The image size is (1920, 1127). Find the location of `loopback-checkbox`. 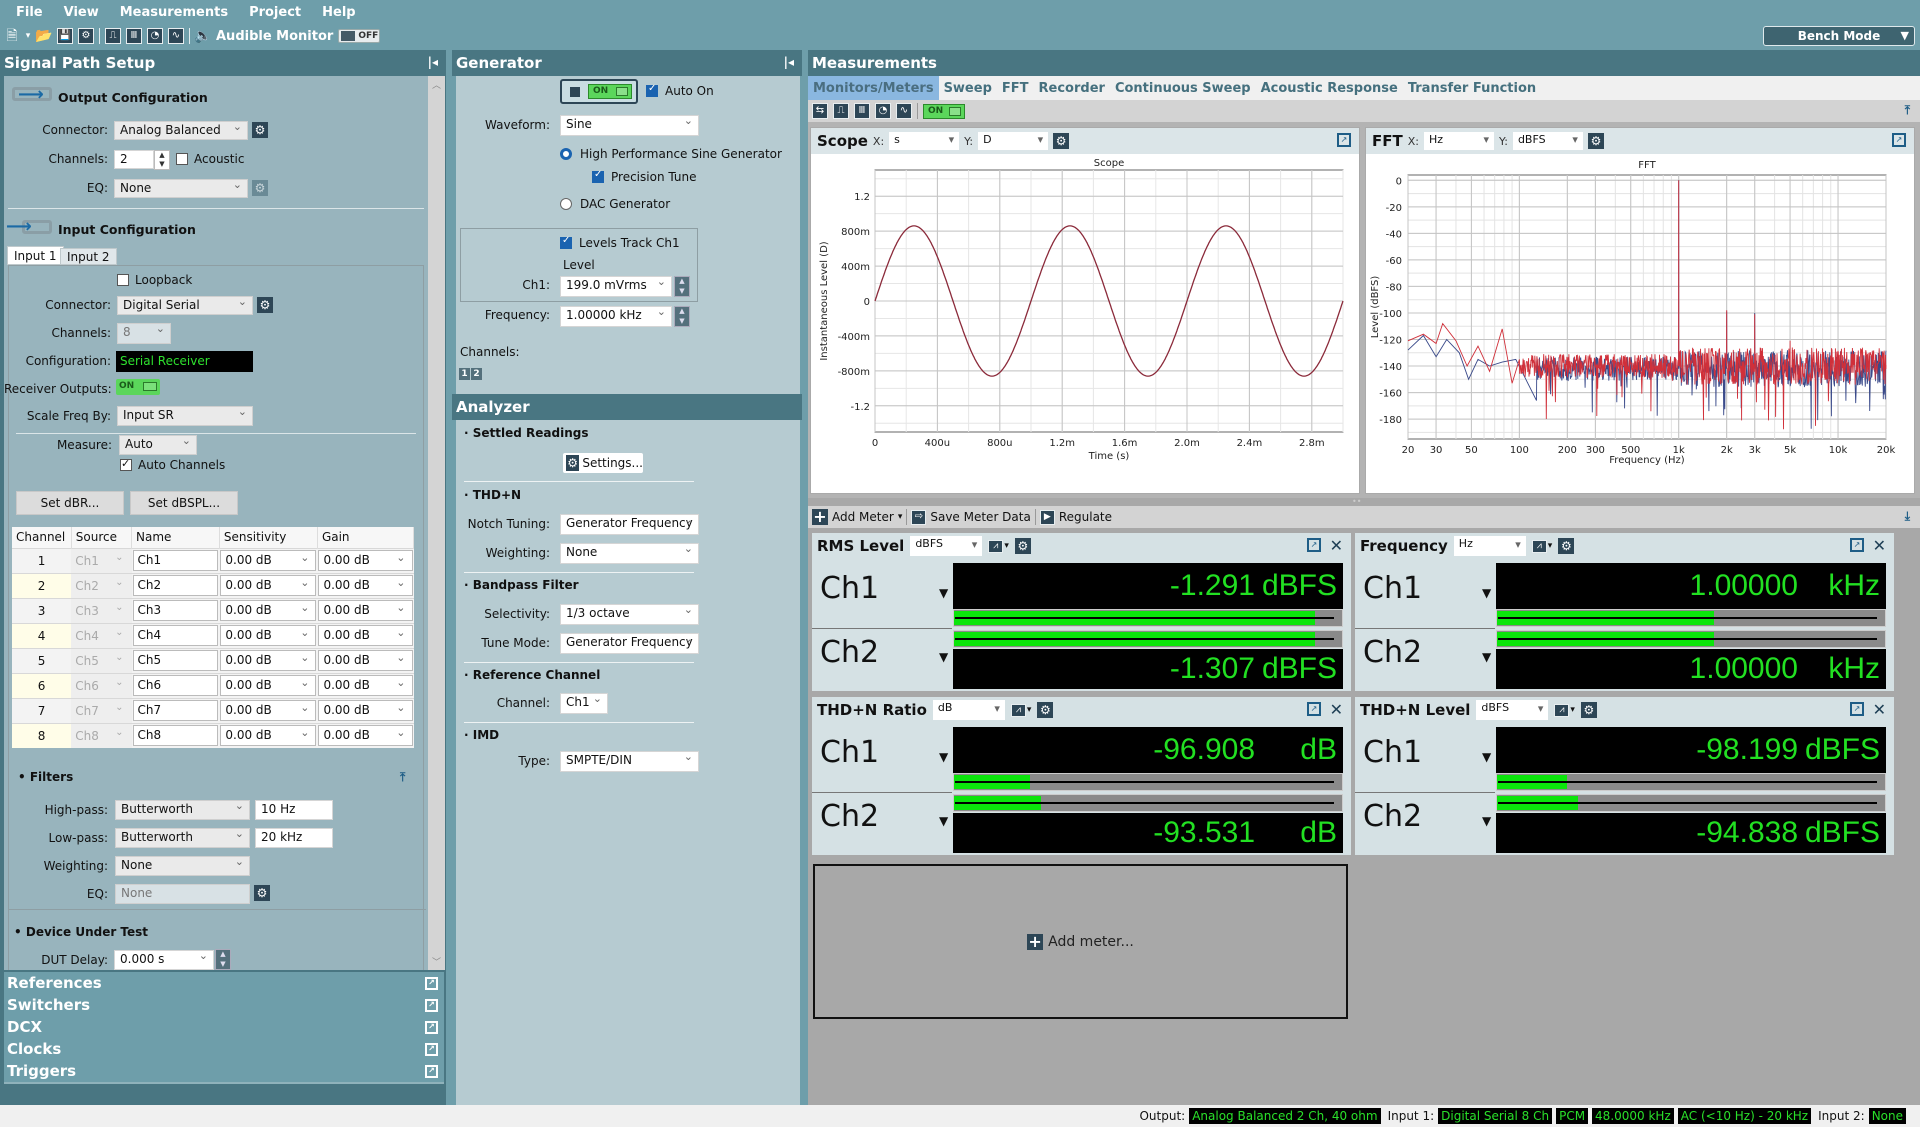

loopback-checkbox is located at coordinates (123, 280).